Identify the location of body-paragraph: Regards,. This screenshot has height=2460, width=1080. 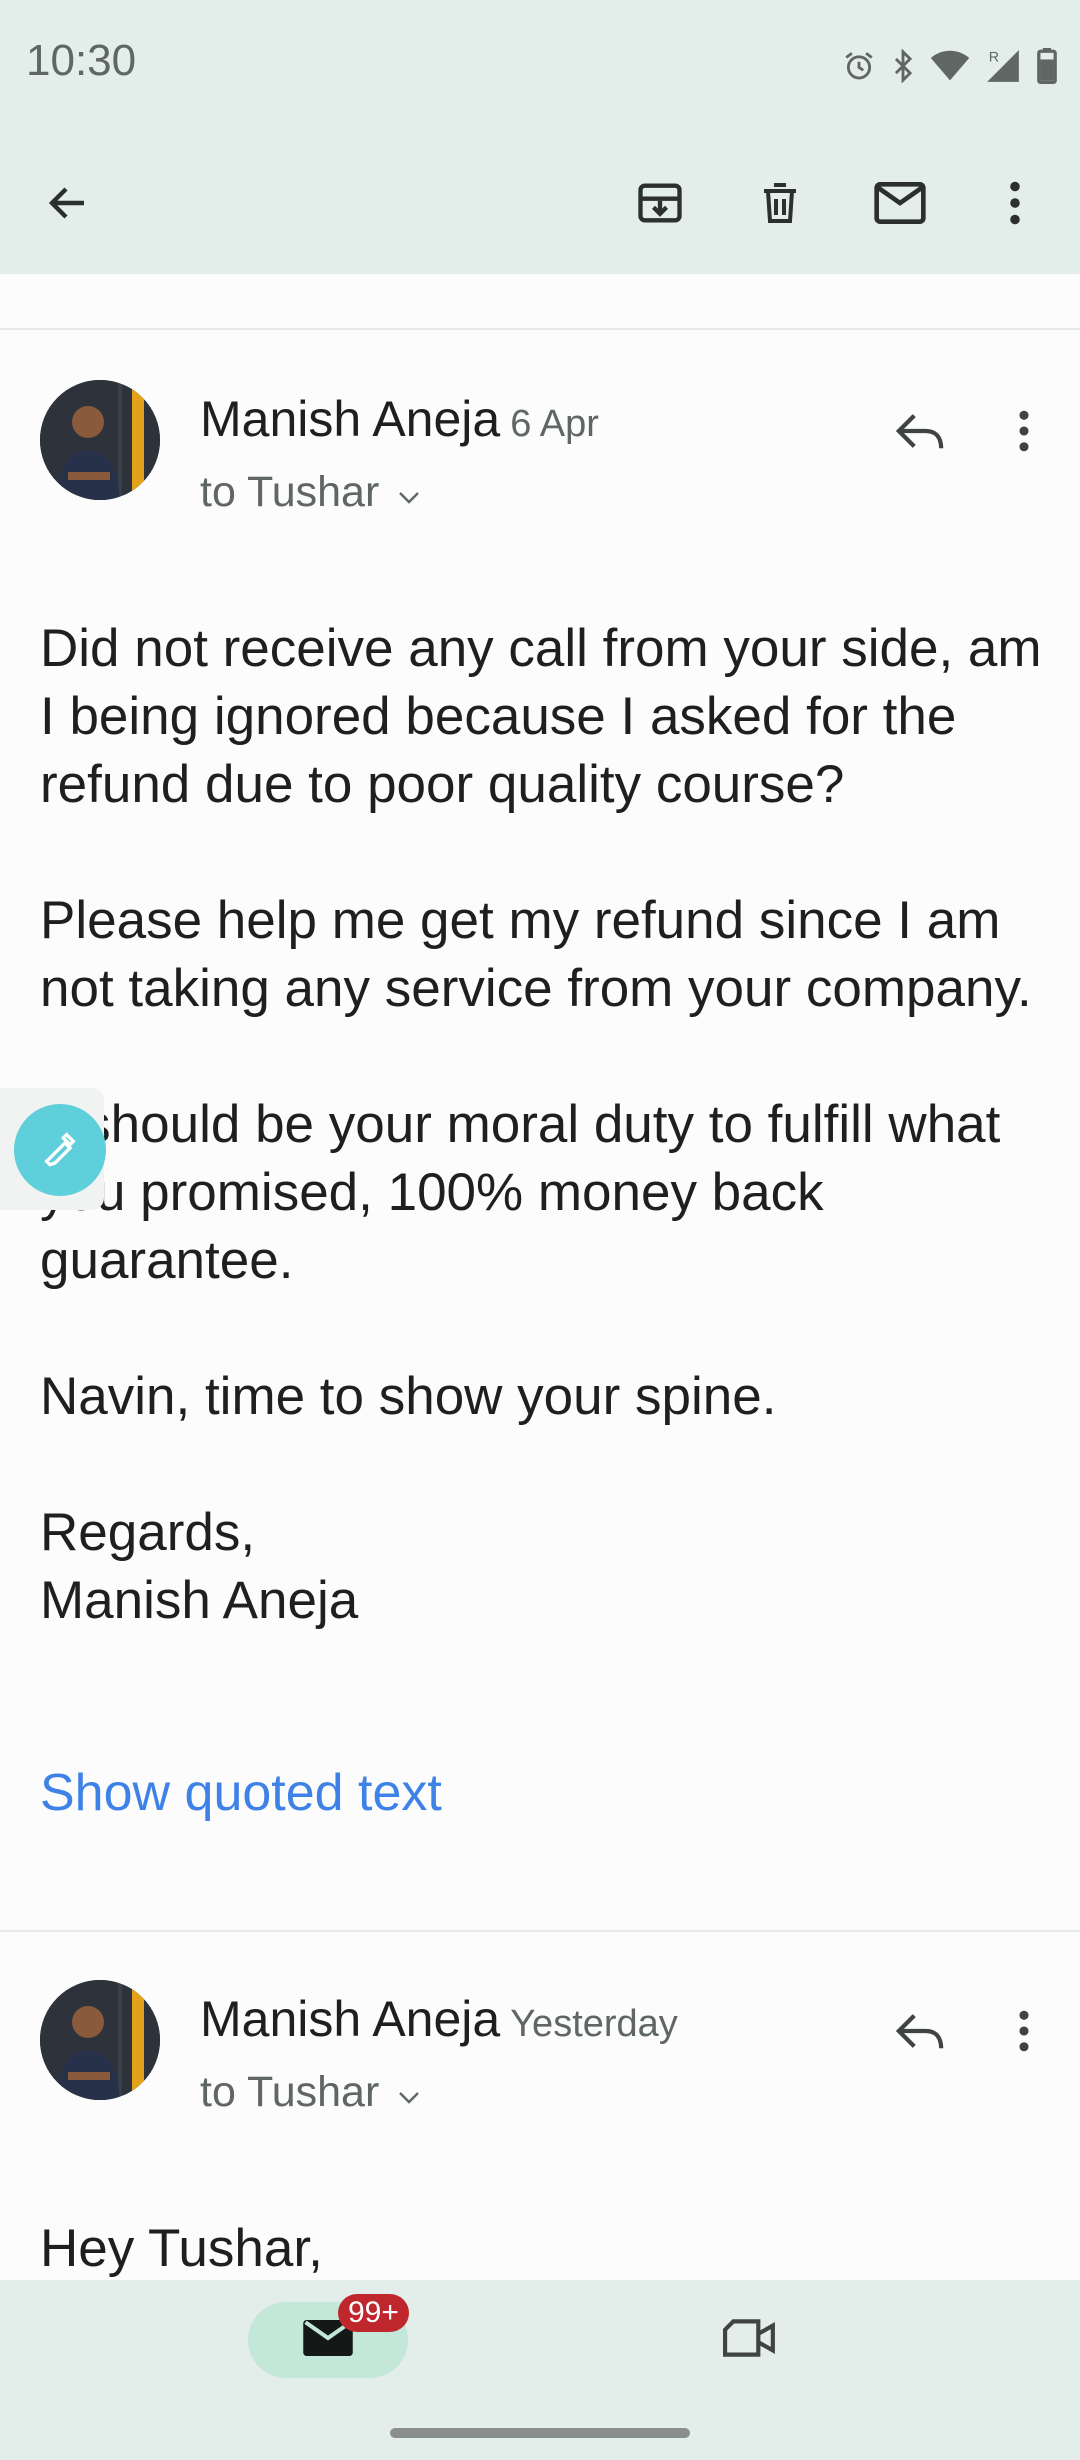
(148, 1532).